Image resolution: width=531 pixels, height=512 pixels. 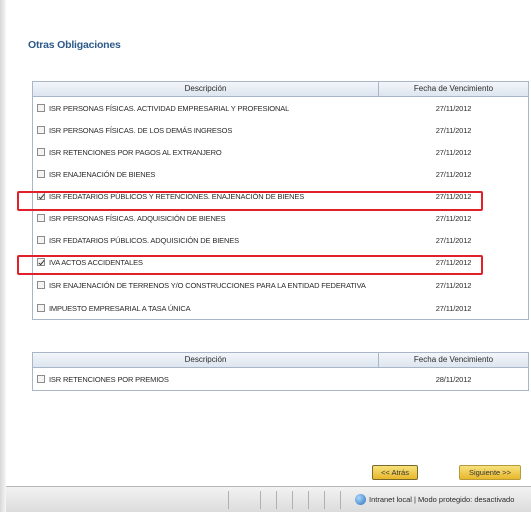 What do you see at coordinates (206, 262) in the screenshot?
I see `description-cell: IVA ACTOS ACCIDENTALES` at bounding box center [206, 262].